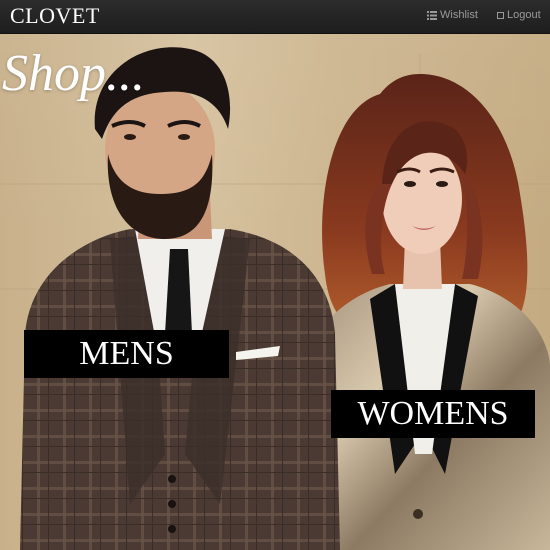 This screenshot has height=550, width=550. What do you see at coordinates (126, 354) in the screenshot?
I see `mens-category-button: MENS` at bounding box center [126, 354].